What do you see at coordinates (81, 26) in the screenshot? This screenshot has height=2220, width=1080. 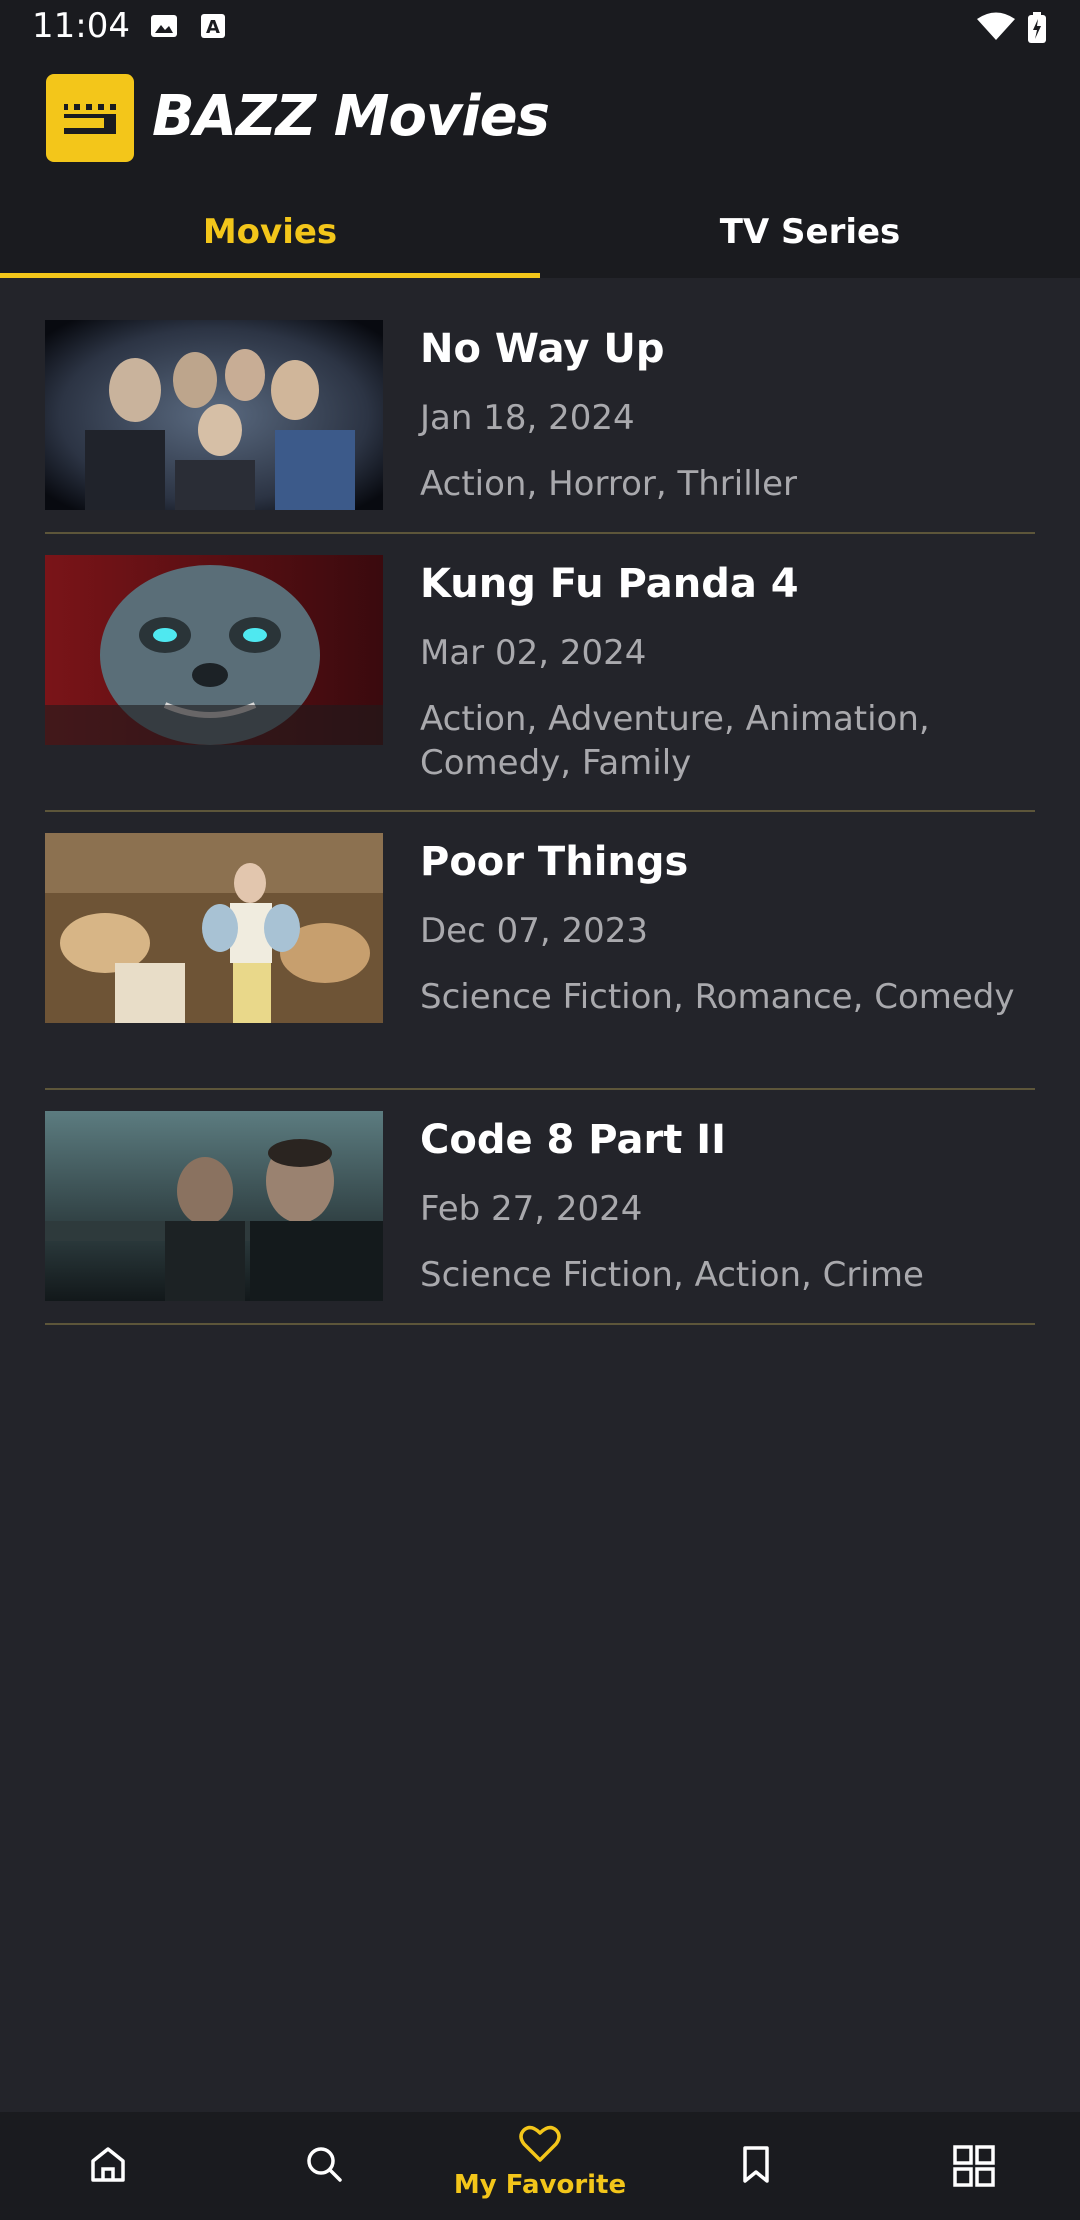 I see `status-time: 11:04` at bounding box center [81, 26].